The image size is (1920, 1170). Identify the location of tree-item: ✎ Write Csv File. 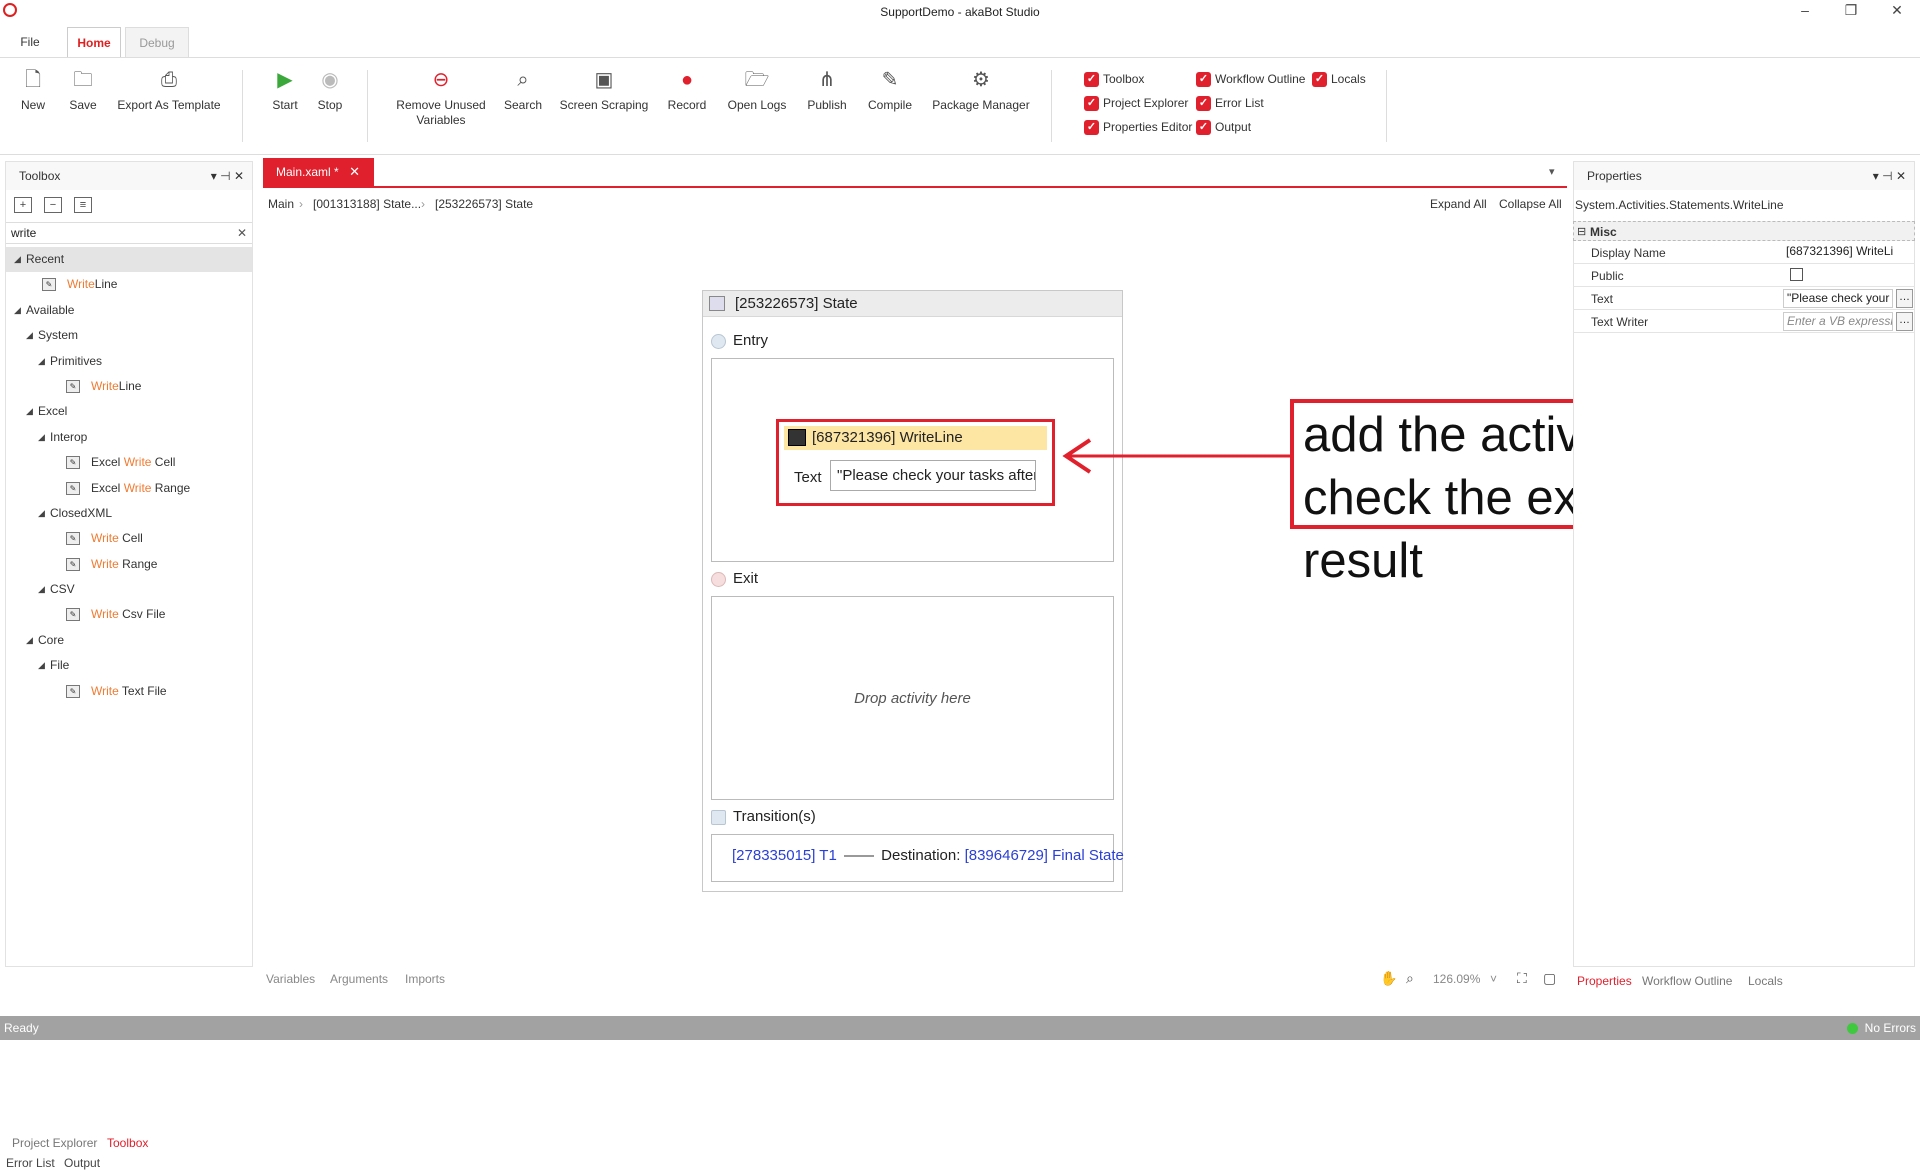
(129, 614).